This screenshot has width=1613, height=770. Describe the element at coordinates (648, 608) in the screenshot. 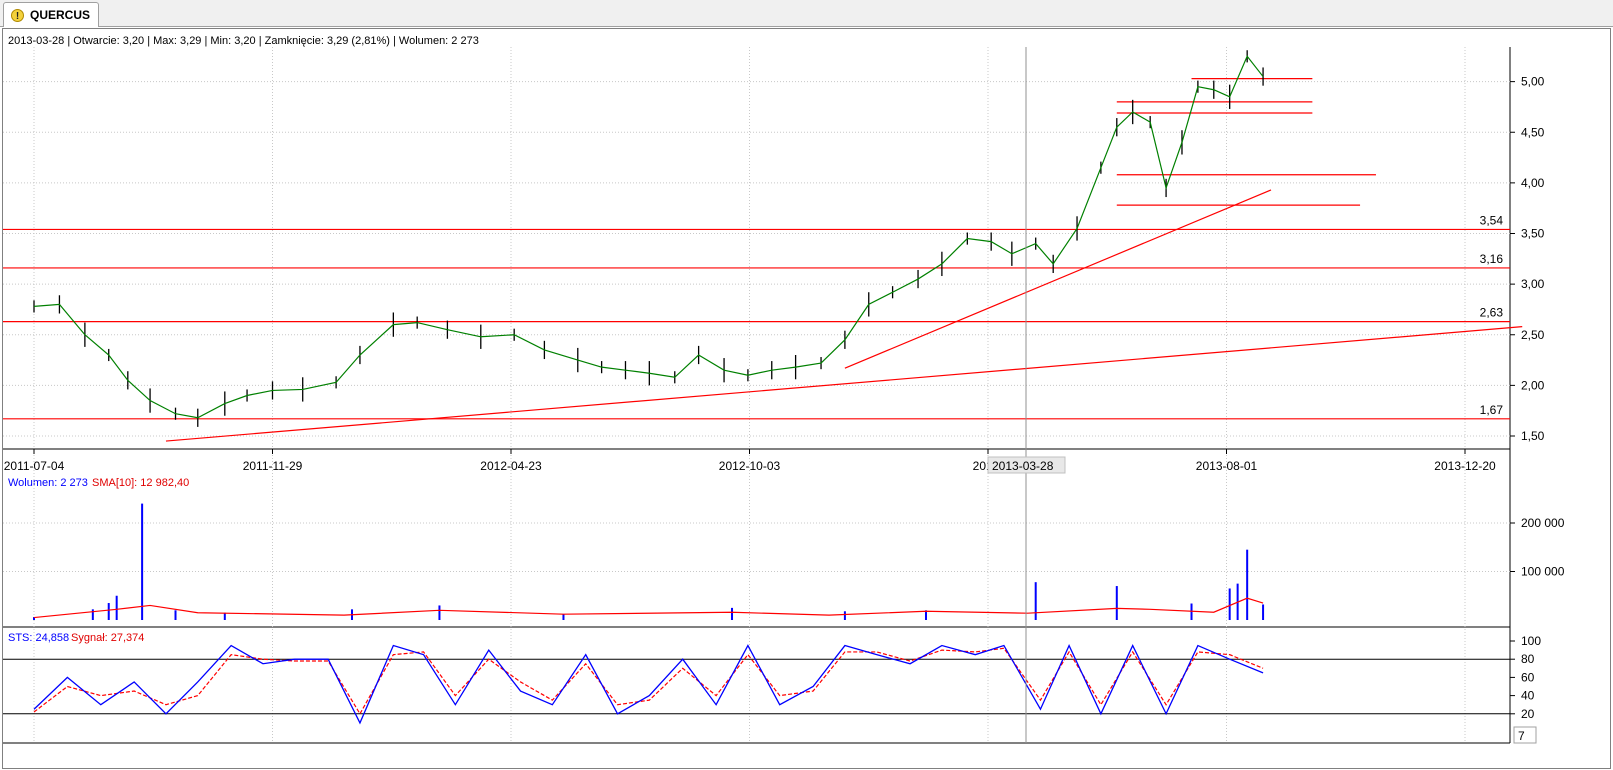

I see `volume-sma-line` at that location.